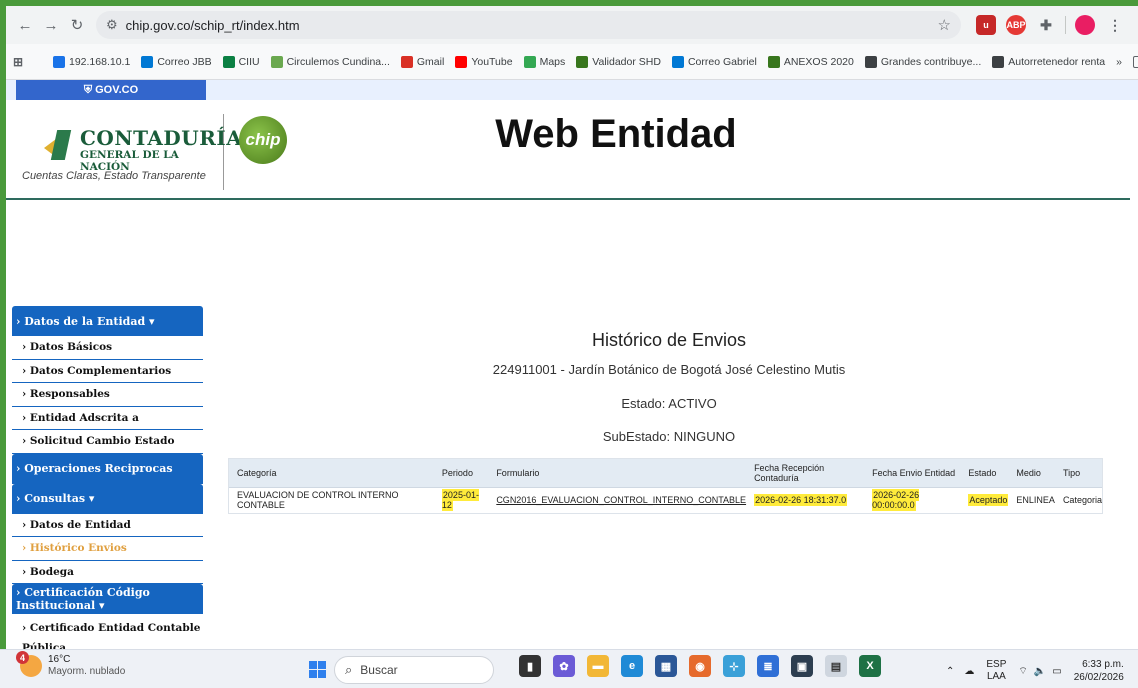 The image size is (1138, 688). Describe the element at coordinates (111, 90) in the screenshot. I see `gov-co-link: ⛨ GOV.CO` at that location.